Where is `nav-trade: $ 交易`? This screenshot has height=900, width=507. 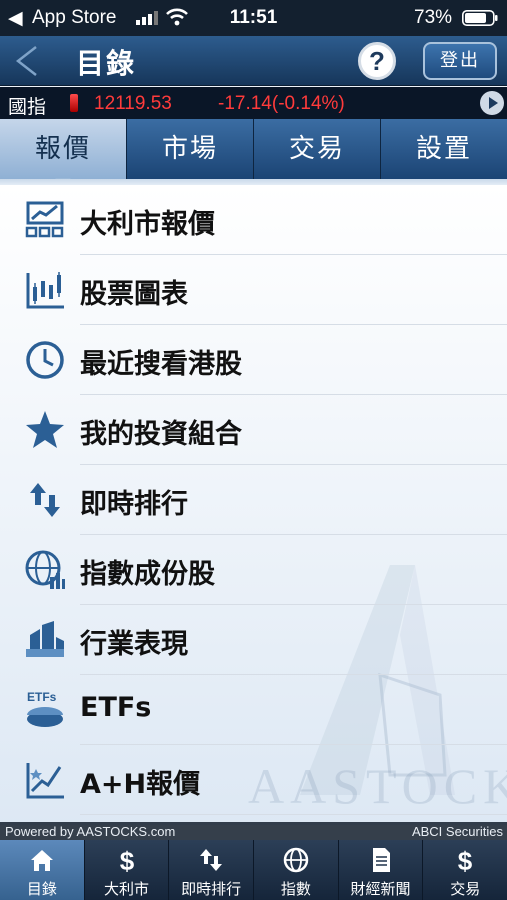 nav-trade: $ 交易 is located at coordinates (465, 870).